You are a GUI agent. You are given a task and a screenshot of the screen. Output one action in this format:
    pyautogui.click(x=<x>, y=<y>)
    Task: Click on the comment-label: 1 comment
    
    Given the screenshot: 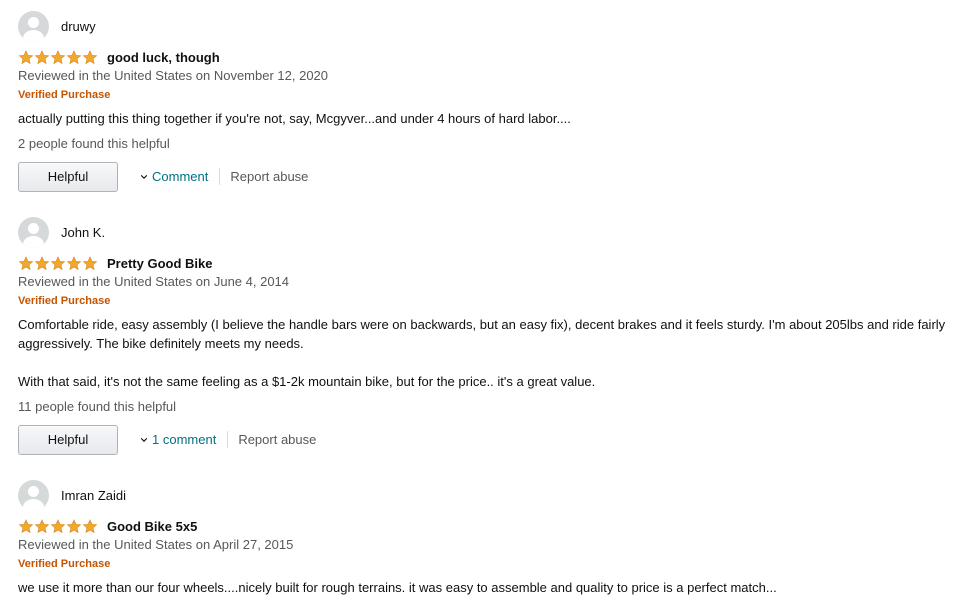 What is the action you would take?
    pyautogui.click(x=184, y=439)
    